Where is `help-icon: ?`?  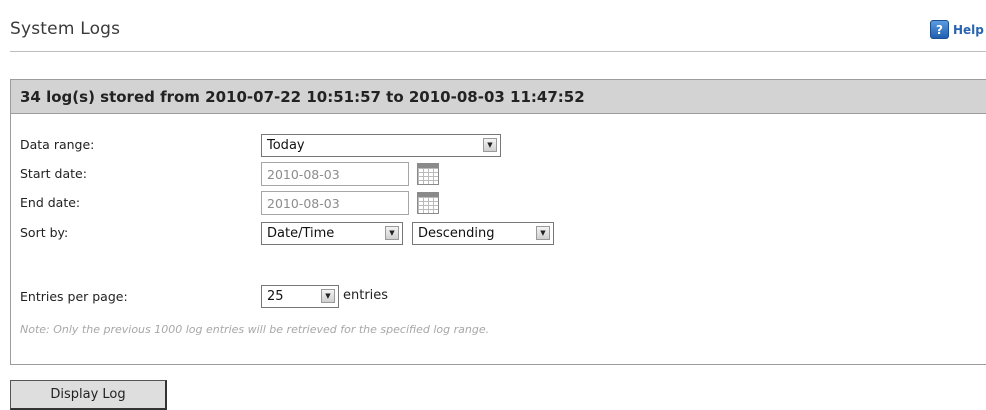
help-icon: ? is located at coordinates (939, 29).